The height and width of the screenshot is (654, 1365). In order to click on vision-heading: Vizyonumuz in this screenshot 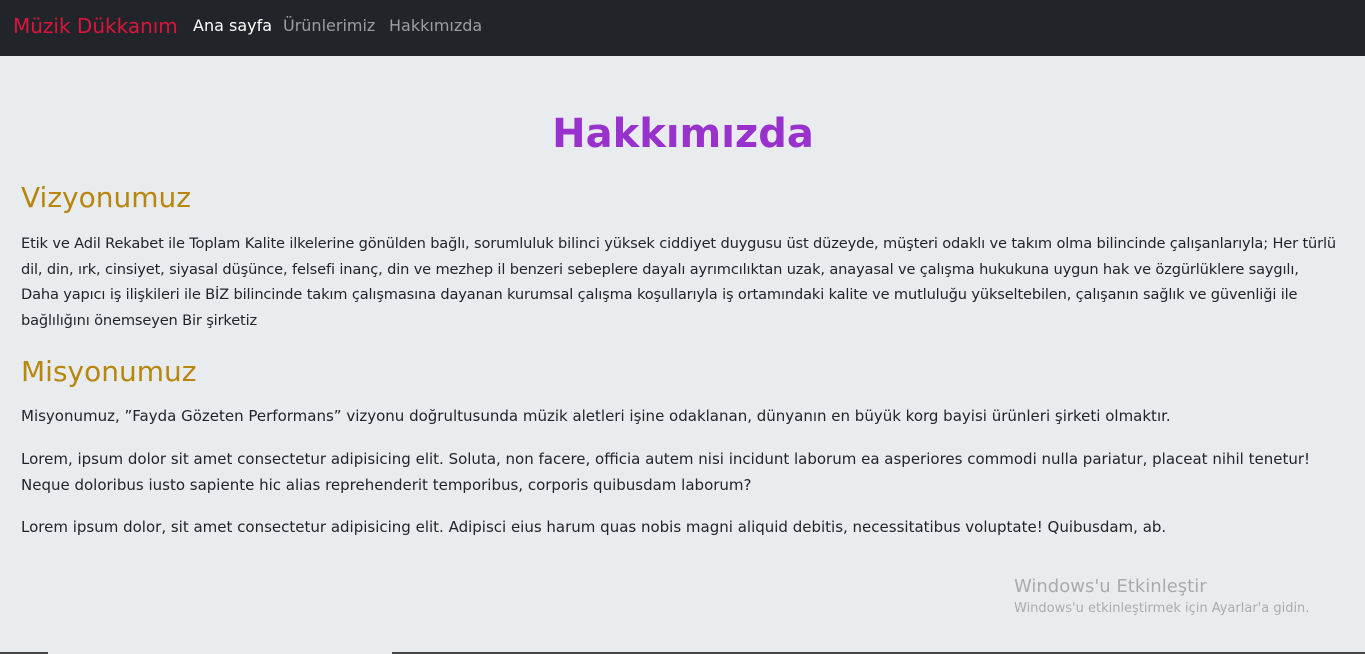, I will do `click(106, 197)`.